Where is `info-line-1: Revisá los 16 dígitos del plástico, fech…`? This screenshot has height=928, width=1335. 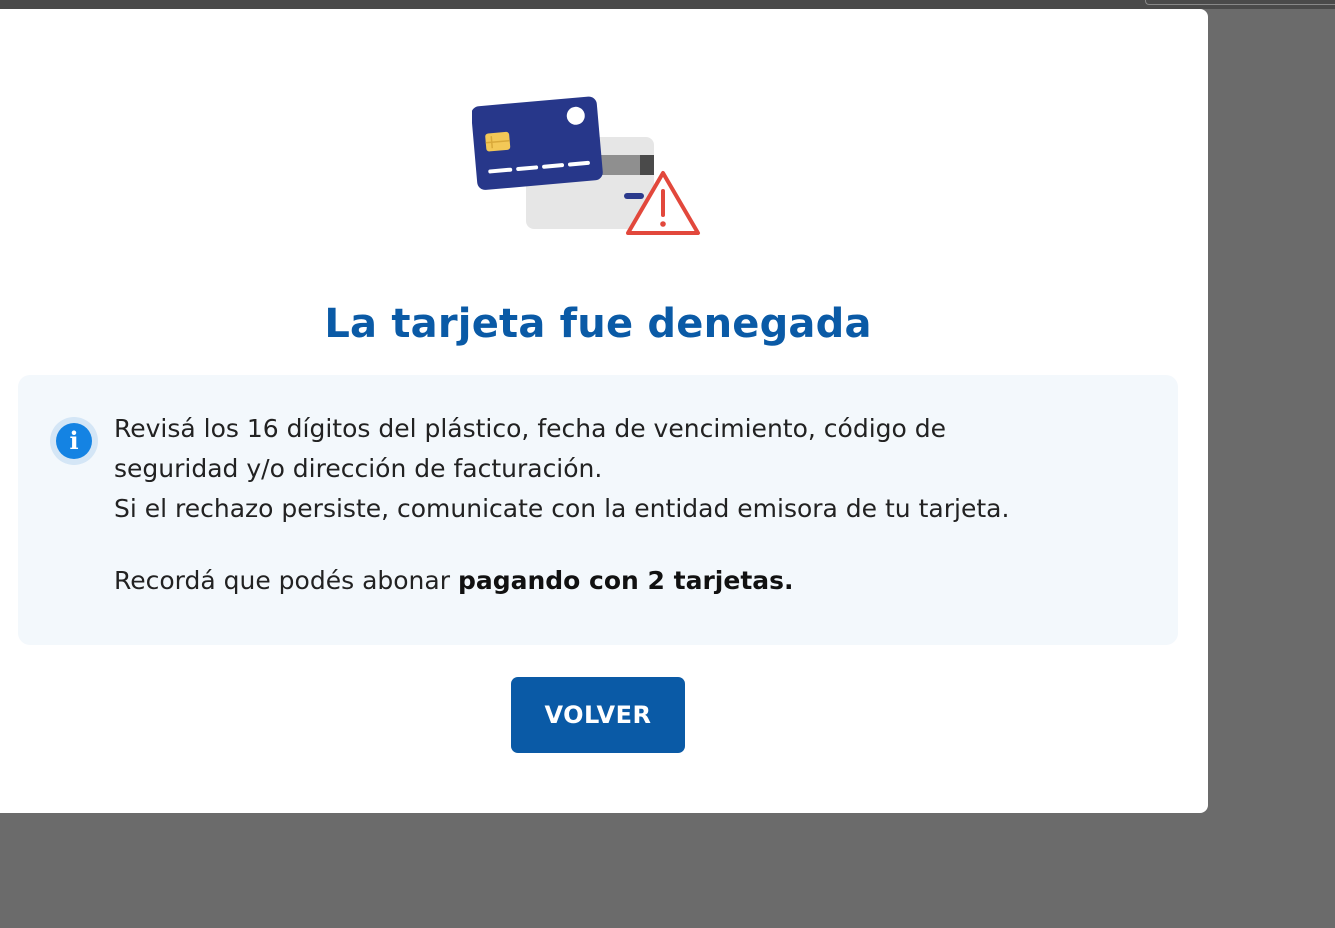 info-line-1: Revisá los 16 dígitos del plástico, fech… is located at coordinates (530, 428).